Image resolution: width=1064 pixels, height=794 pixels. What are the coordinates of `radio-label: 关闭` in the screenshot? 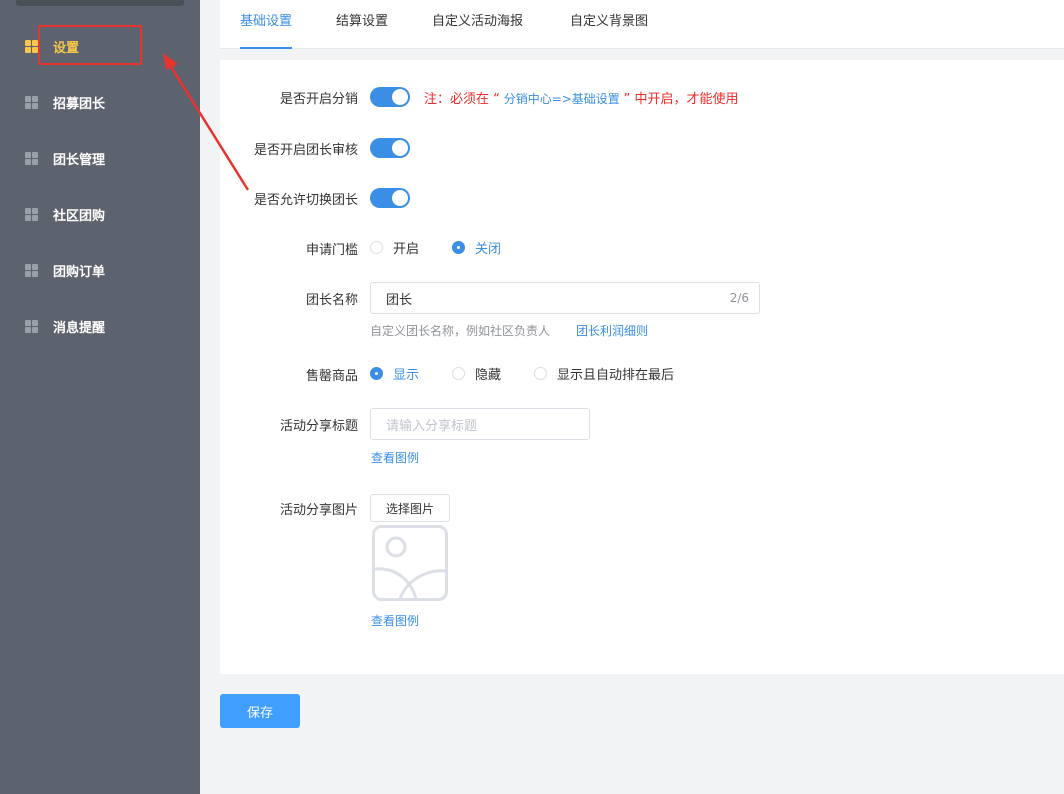 It's located at (488, 249).